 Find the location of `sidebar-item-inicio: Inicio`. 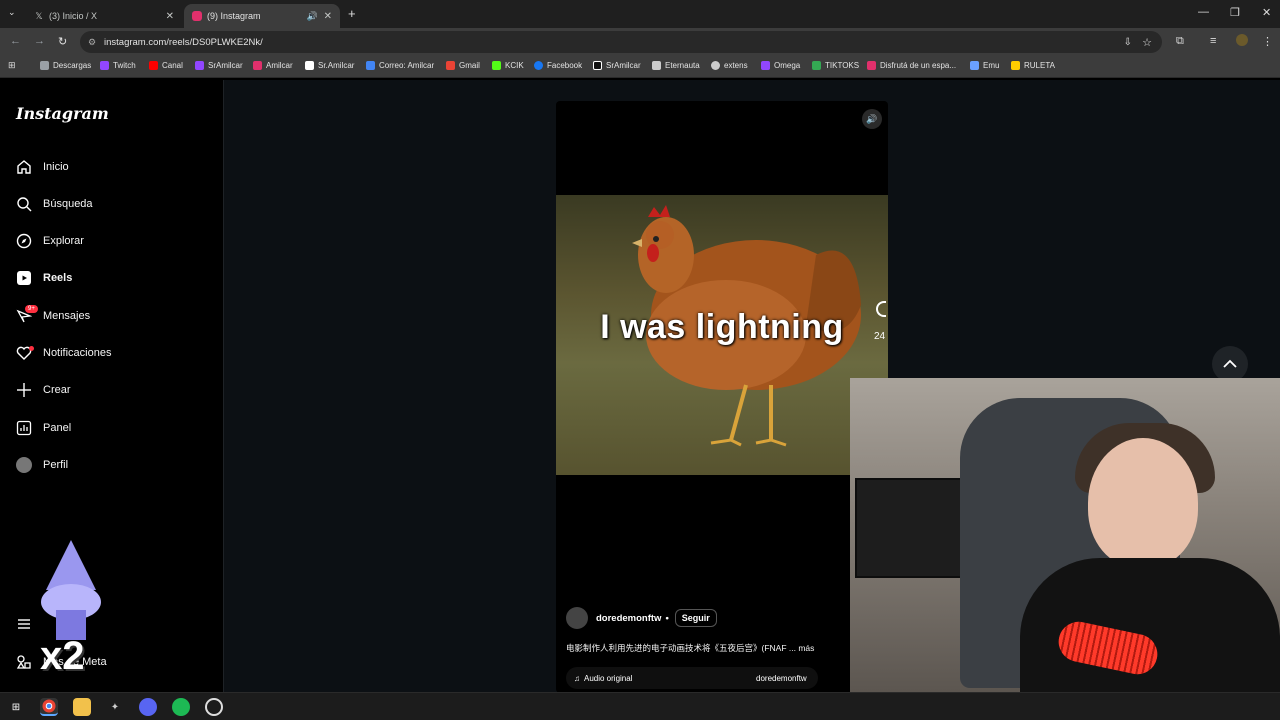

sidebar-item-inicio: Inicio is located at coordinates (42, 167).